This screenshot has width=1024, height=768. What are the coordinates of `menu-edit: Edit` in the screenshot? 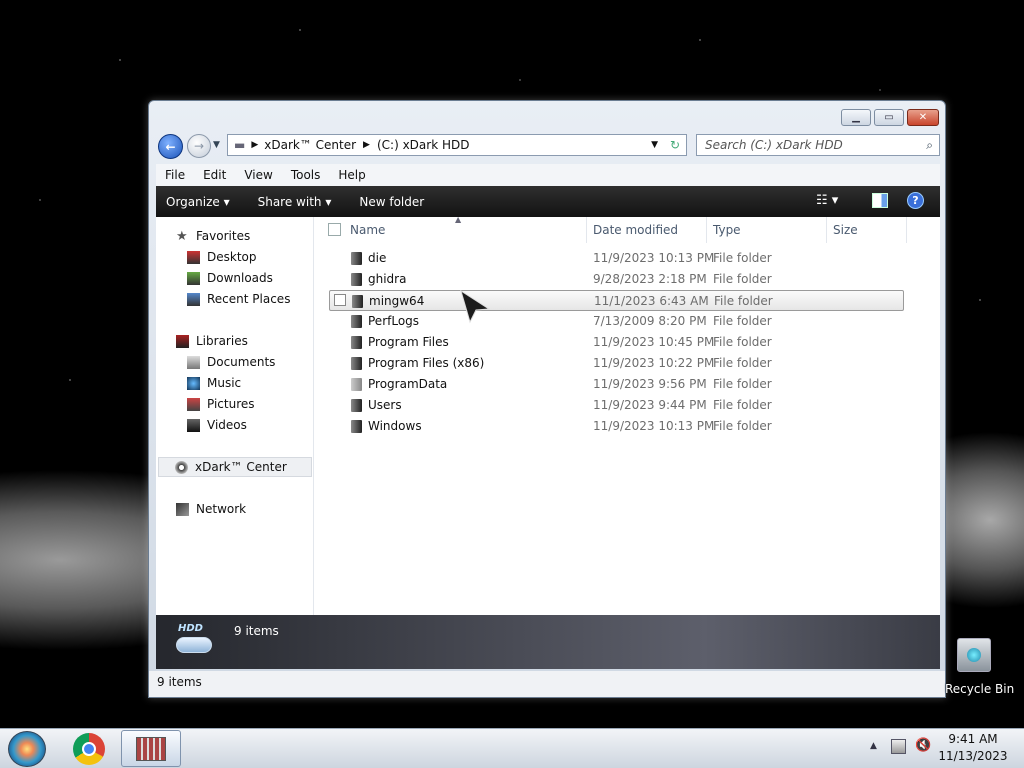 It's located at (214, 175).